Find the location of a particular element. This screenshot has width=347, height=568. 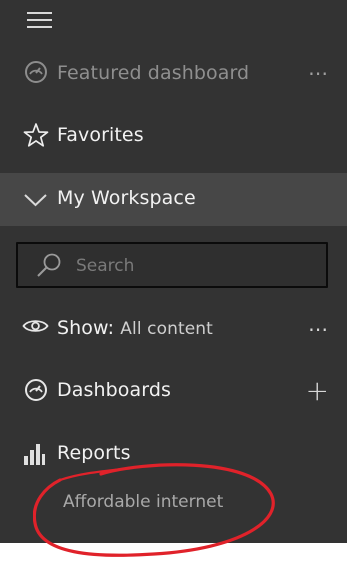

reports-row: Reports is located at coordinates (173, 454).